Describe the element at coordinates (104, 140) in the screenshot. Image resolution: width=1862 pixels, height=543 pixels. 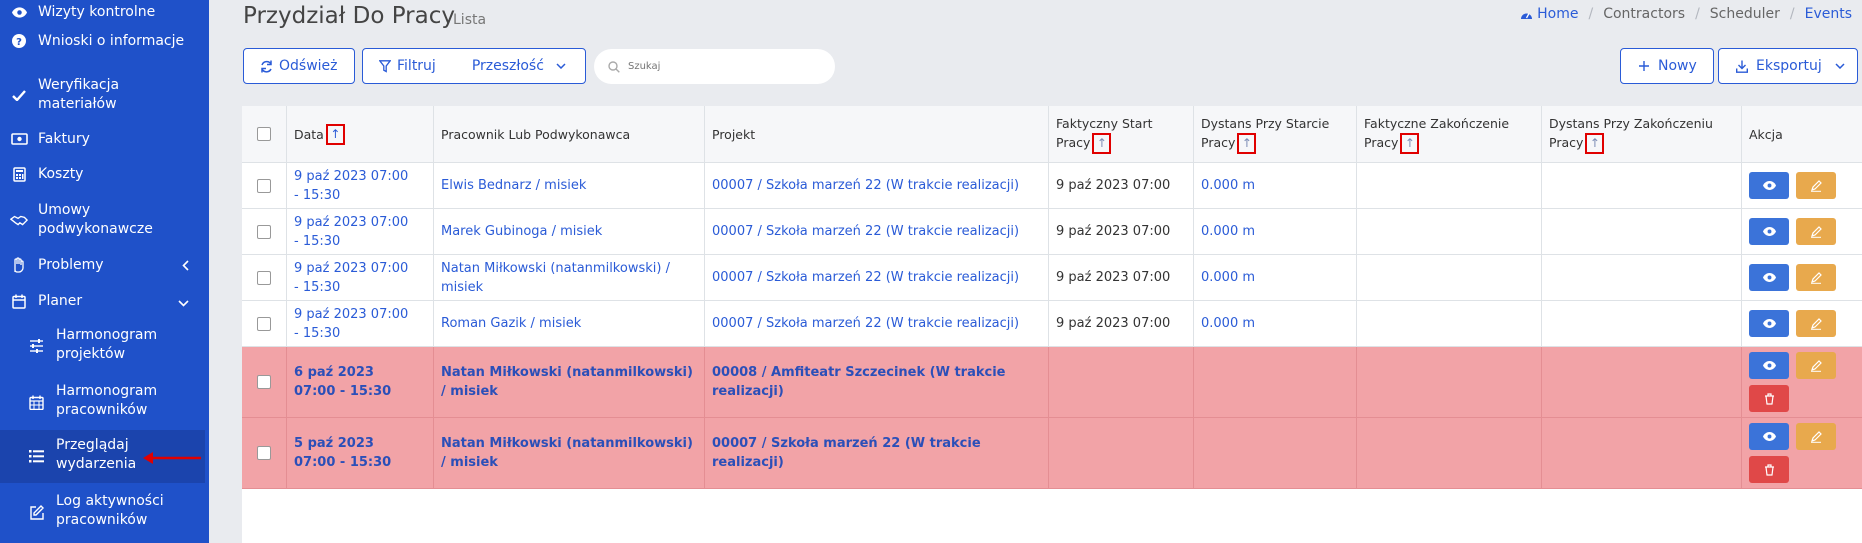
I see `sidebar-item-faktury: Faktury` at that location.